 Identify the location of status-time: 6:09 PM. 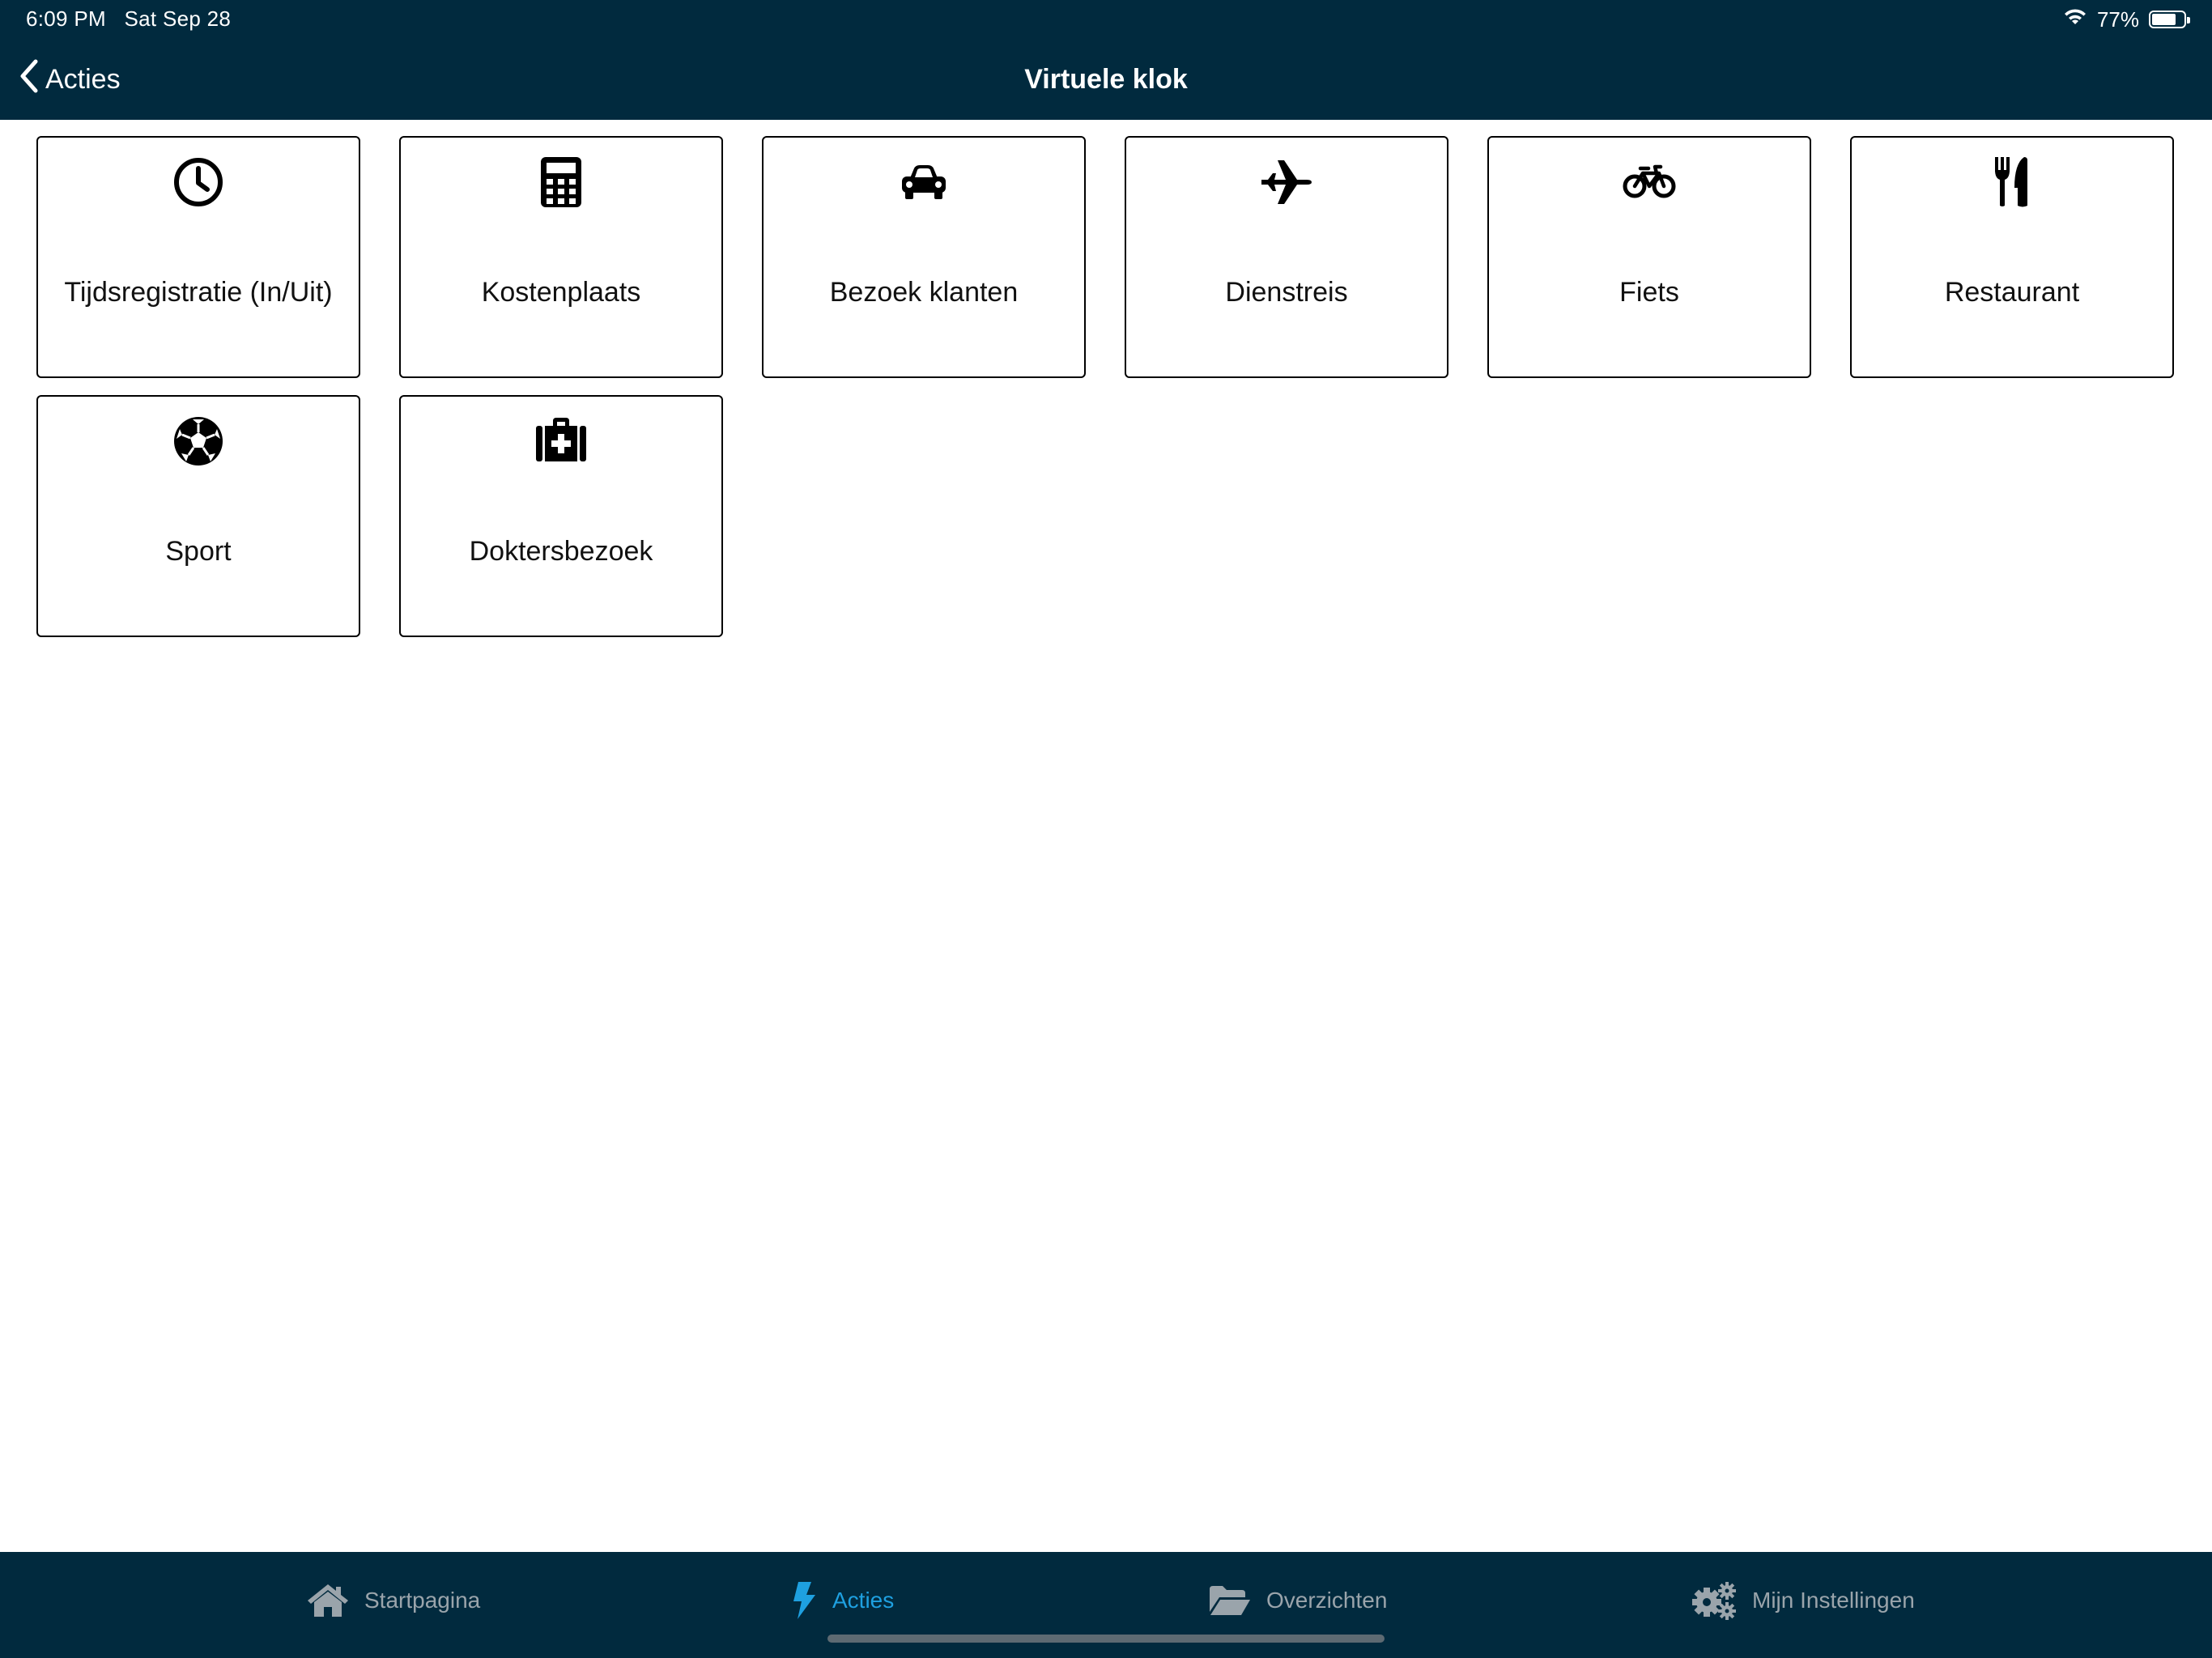
(66, 18).